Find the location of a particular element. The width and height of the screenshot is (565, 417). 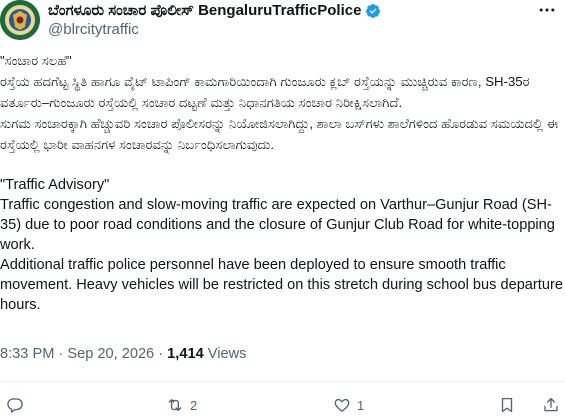

bookmark-button is located at coordinates (507, 405).